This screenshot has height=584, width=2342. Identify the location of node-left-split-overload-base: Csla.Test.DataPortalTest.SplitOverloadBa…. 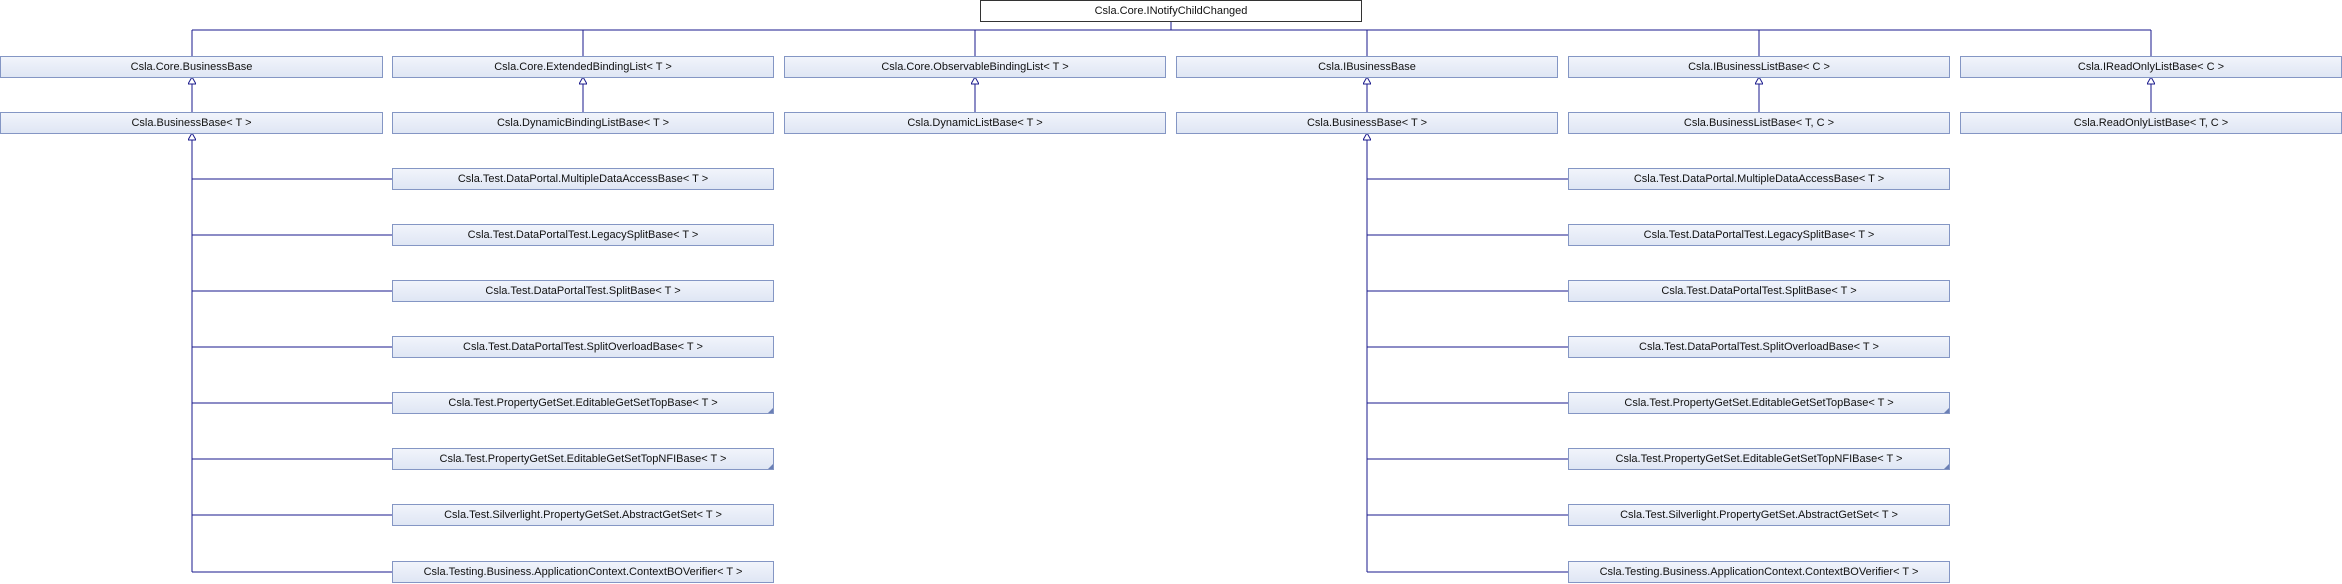
(583, 347).